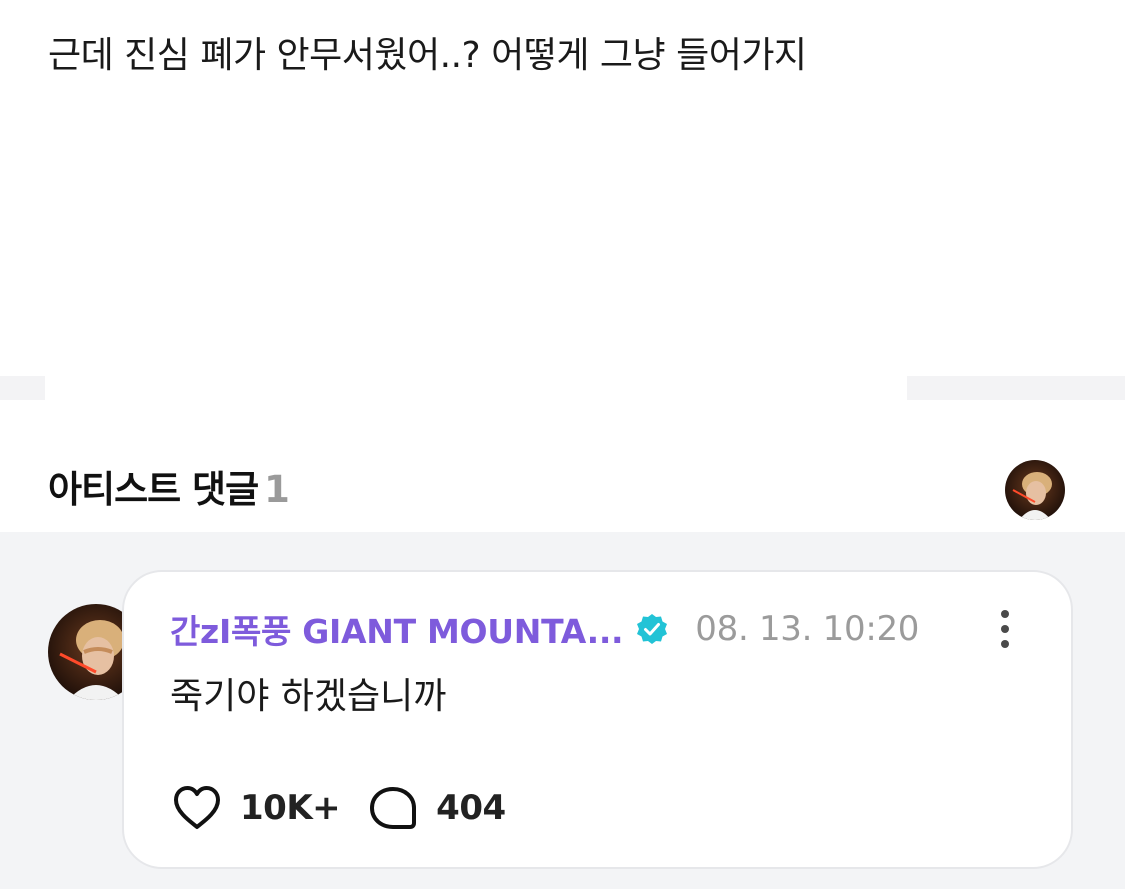  What do you see at coordinates (427, 55) in the screenshot?
I see `post-text: 근데 진심 폐가 안무서웠어..? 어떻게 그냥 들어가지` at bounding box center [427, 55].